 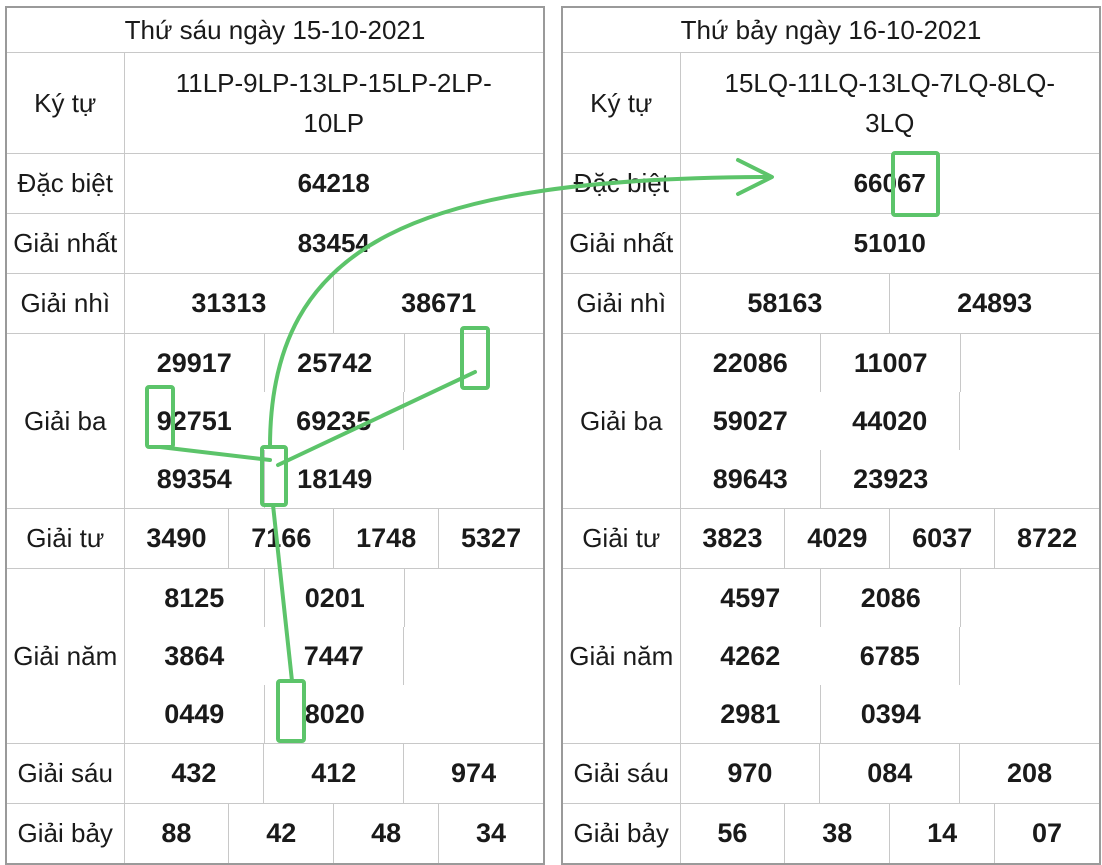 What do you see at coordinates (195, 714) in the screenshot?
I see `prize-nam-value: 0449` at bounding box center [195, 714].